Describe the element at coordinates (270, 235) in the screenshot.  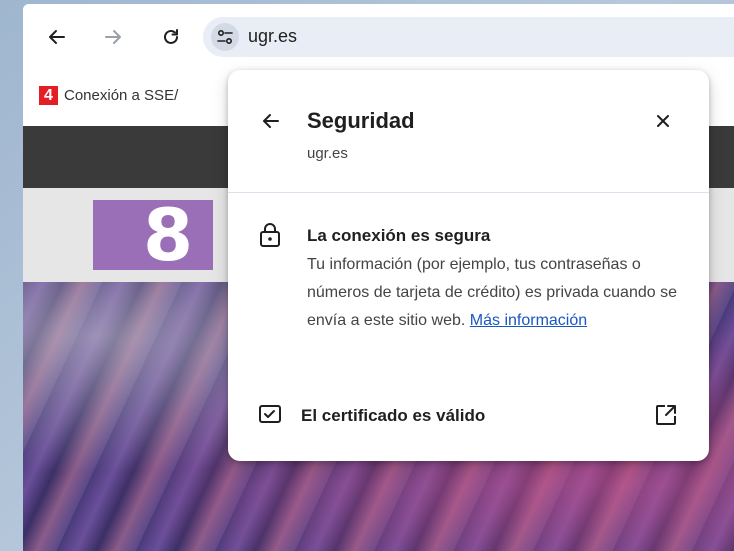
I see `lock-icon` at that location.